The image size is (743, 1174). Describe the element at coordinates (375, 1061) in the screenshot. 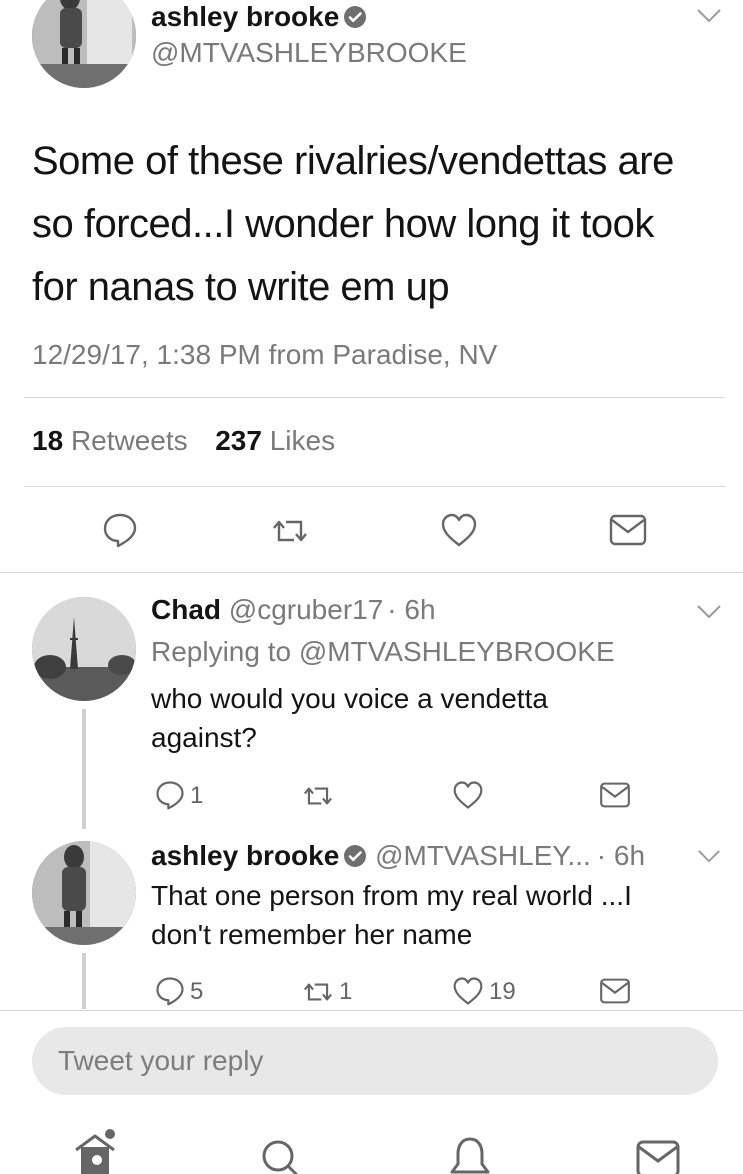

I see `reply-input: Tweet your reply` at that location.